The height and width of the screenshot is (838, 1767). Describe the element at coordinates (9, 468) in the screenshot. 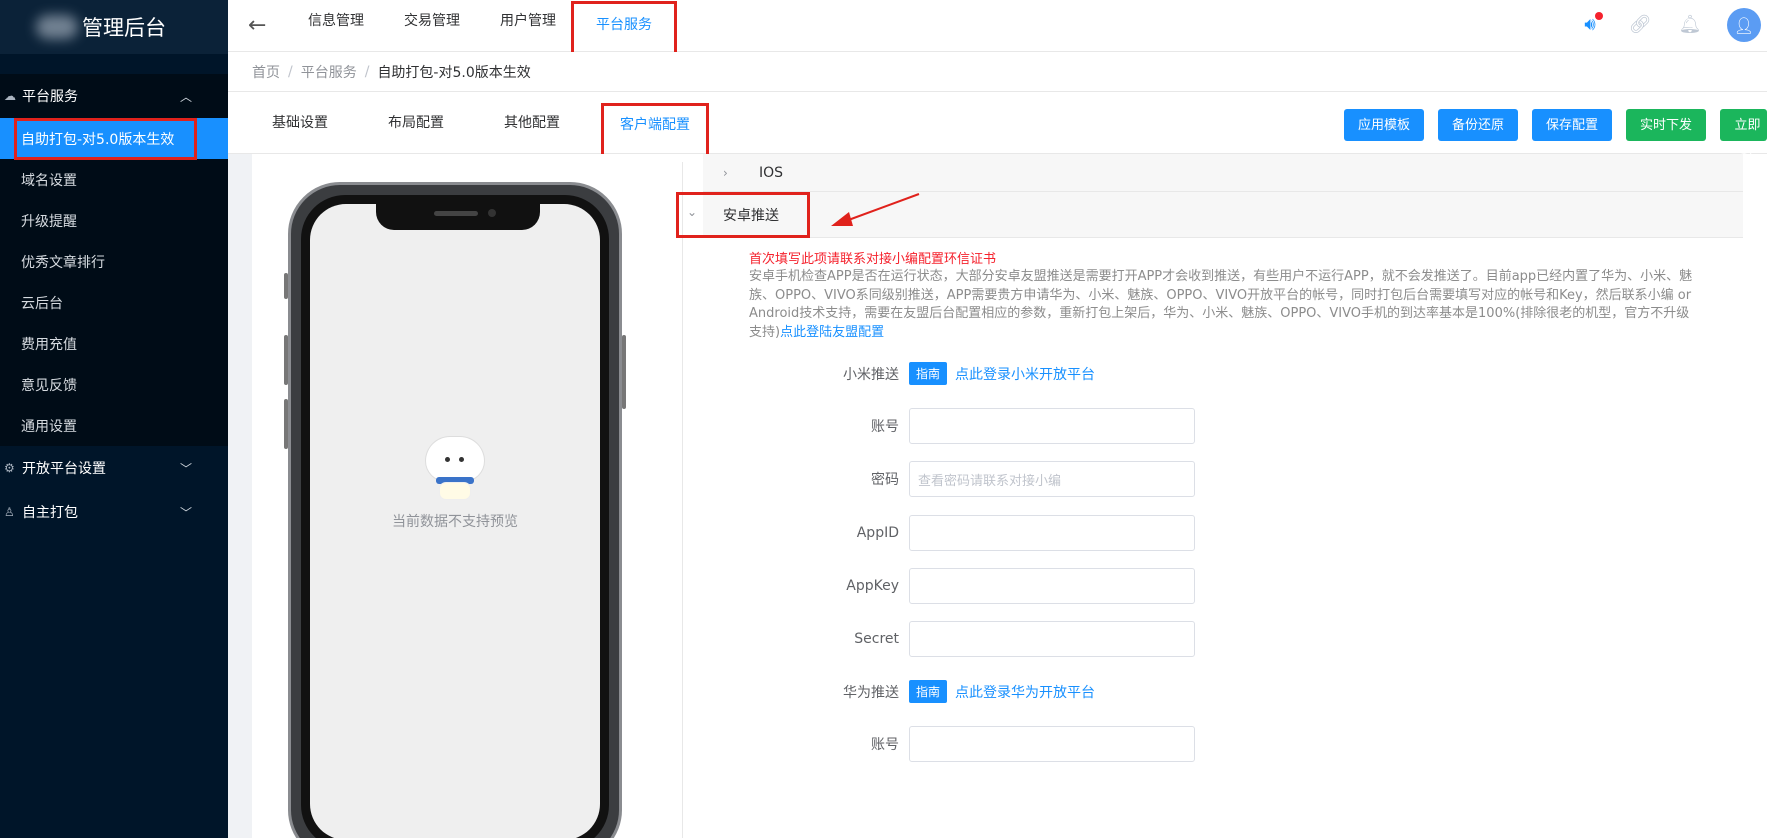

I see `gear-icon: ⚙` at that location.